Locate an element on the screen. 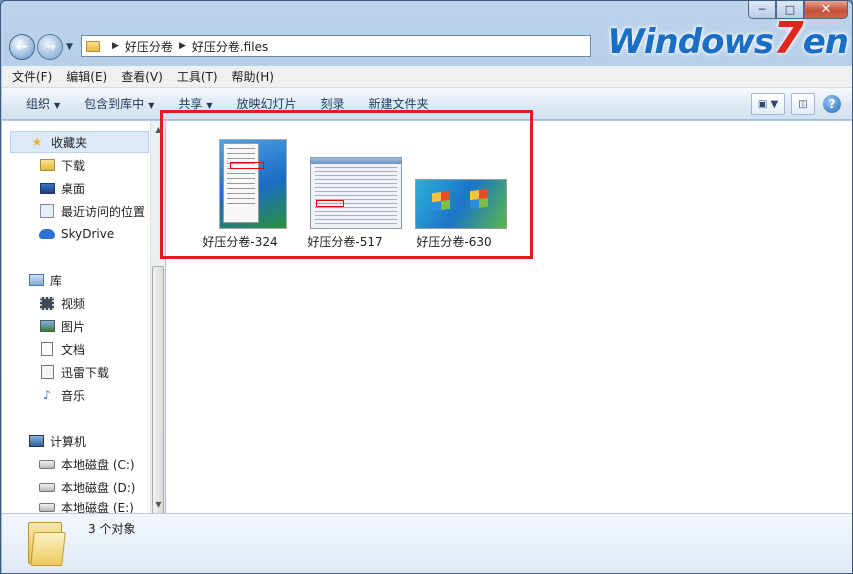 Image resolution: width=853 pixels, height=574 pixels. sidebar-group-computer: 计算机 is located at coordinates (57, 441).